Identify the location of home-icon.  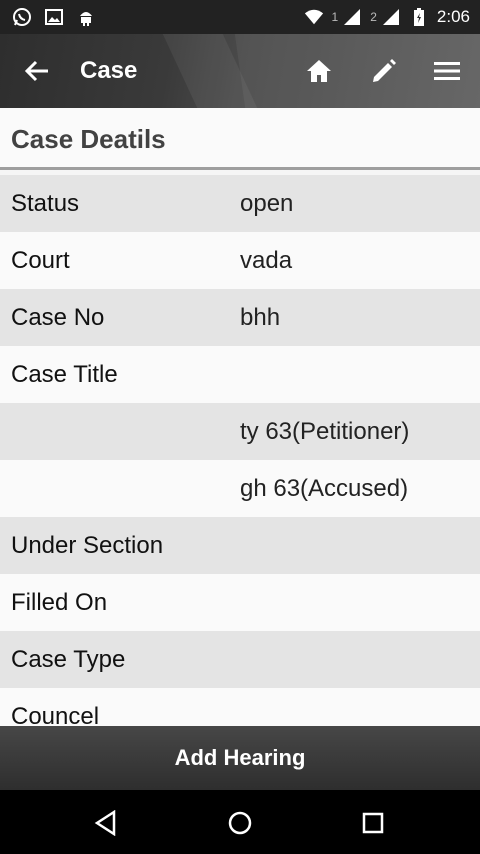
(319, 71).